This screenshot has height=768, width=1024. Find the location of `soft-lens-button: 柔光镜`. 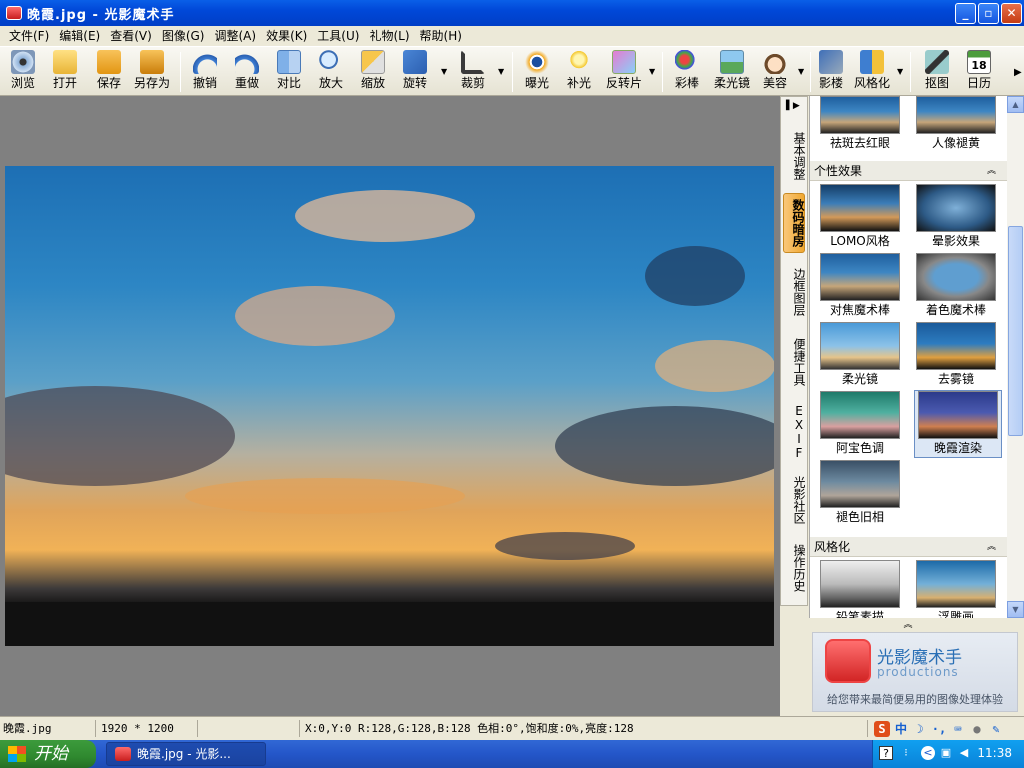

soft-lens-button: 柔光镜 is located at coordinates (732, 72).